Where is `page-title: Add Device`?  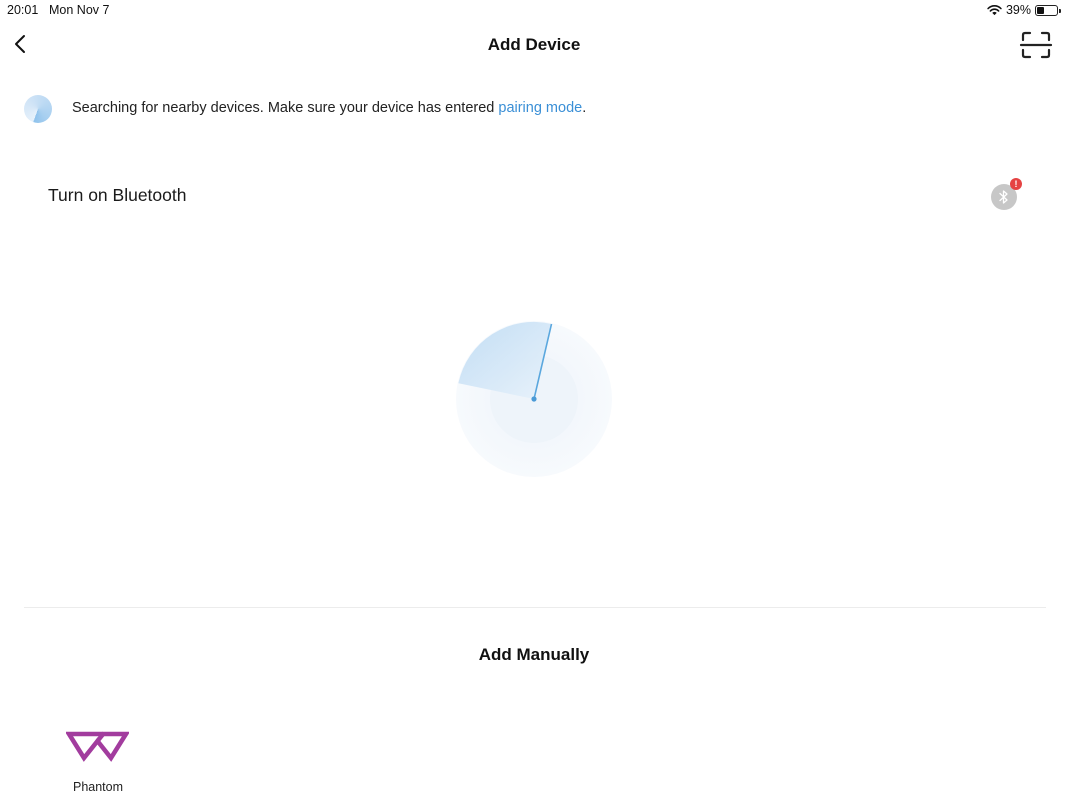 page-title: Add Device is located at coordinates (534, 44).